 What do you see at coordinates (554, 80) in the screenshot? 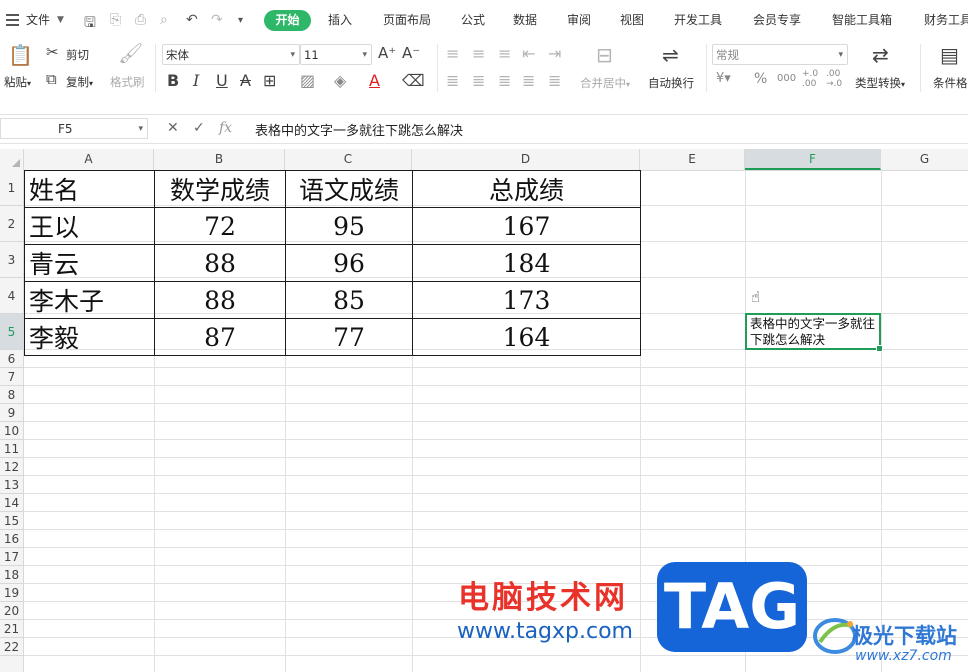
I see `distributed-align-icon: ≣` at bounding box center [554, 80].